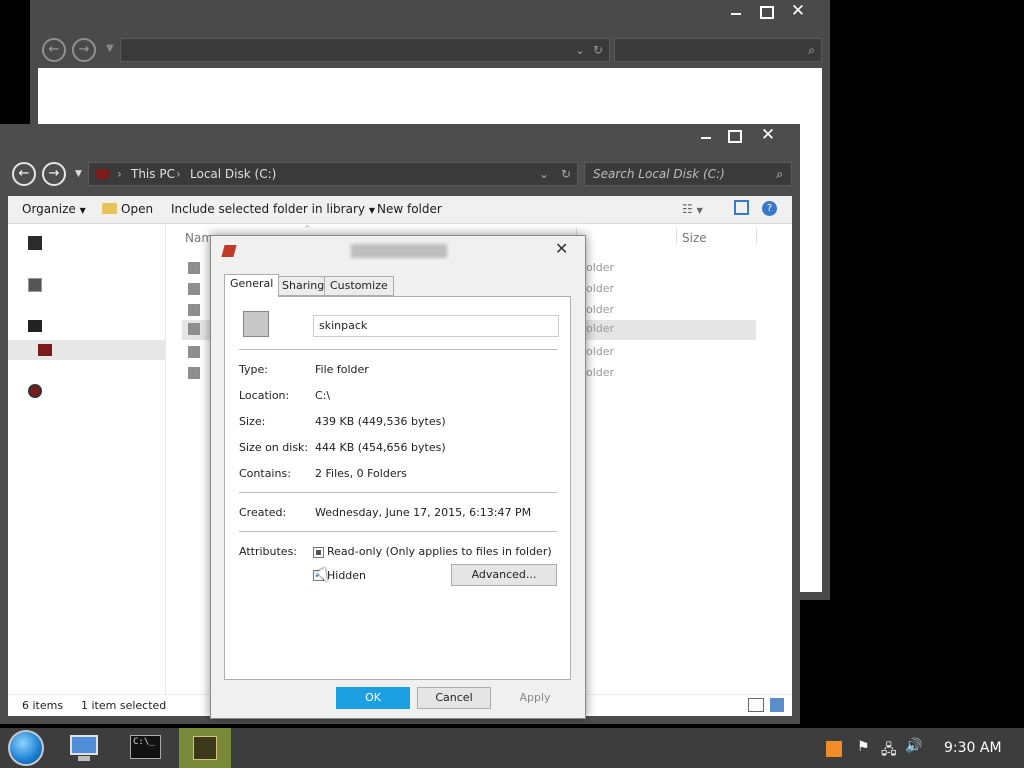 This screenshot has height=768, width=1024. Describe the element at coordinates (777, 705) in the screenshot. I see `large-icons-view-icon` at that location.